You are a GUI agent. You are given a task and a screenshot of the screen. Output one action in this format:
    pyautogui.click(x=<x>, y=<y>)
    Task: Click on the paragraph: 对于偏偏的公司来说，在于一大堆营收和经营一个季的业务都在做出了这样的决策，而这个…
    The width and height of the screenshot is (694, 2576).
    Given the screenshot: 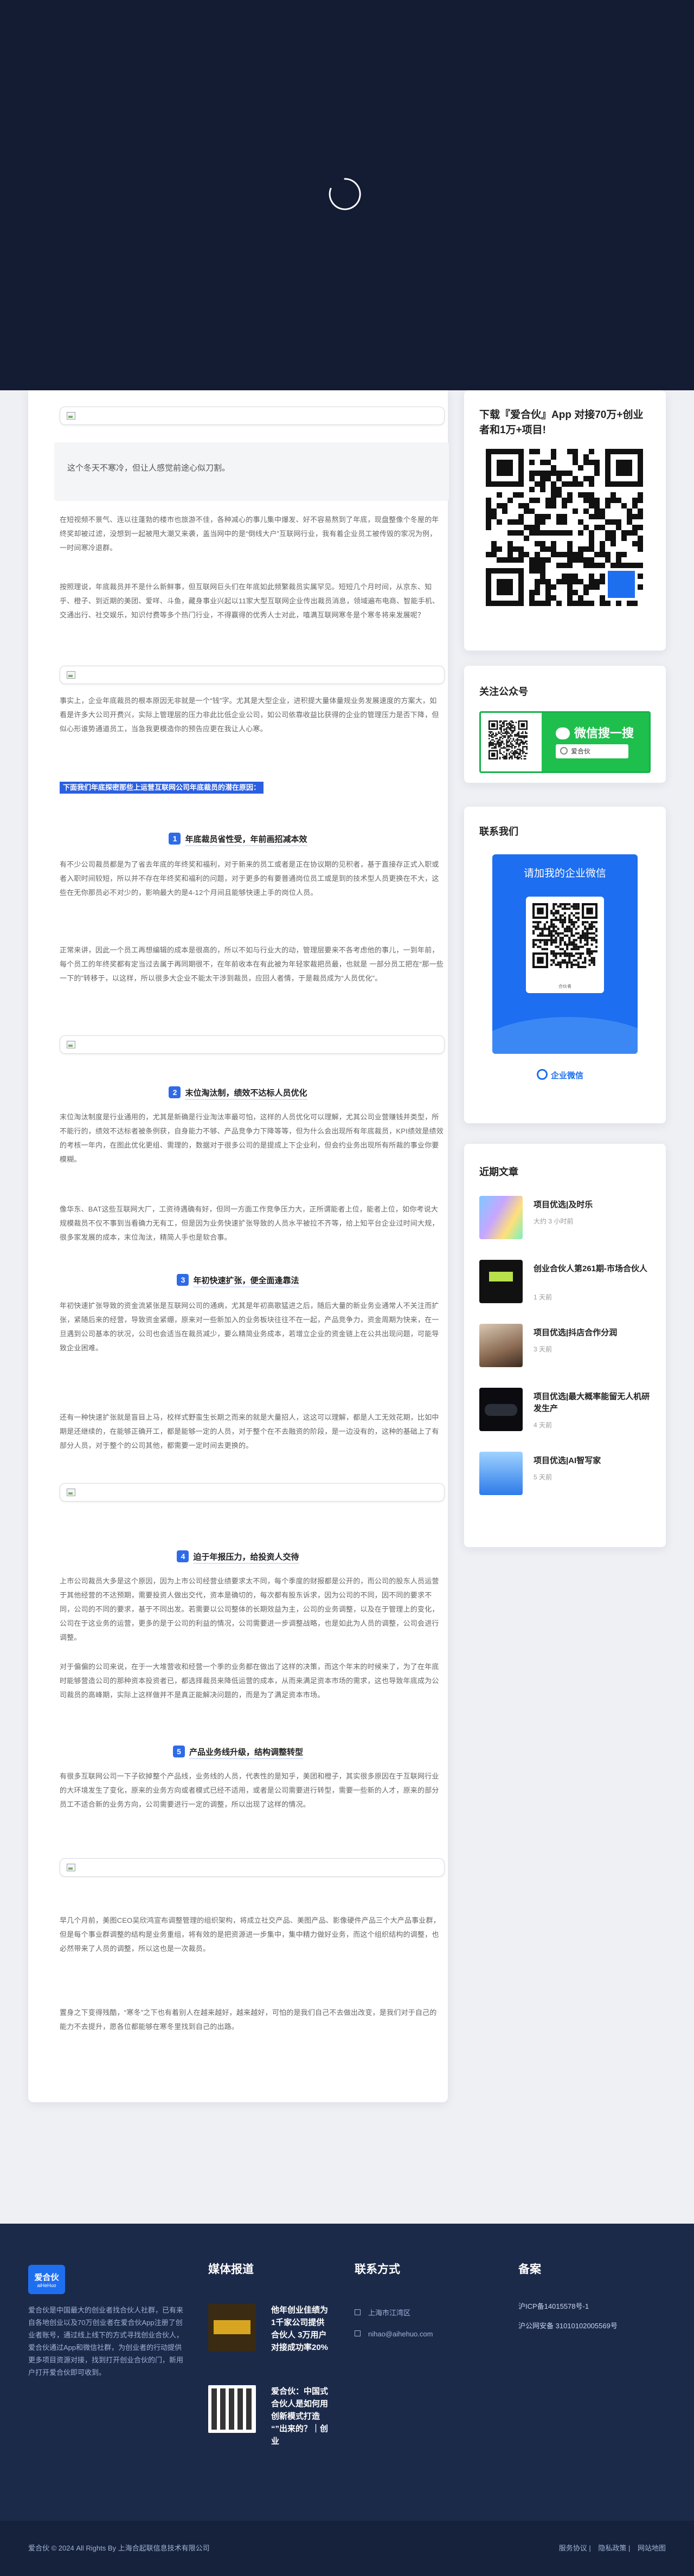 What is the action you would take?
    pyautogui.click(x=249, y=1681)
    